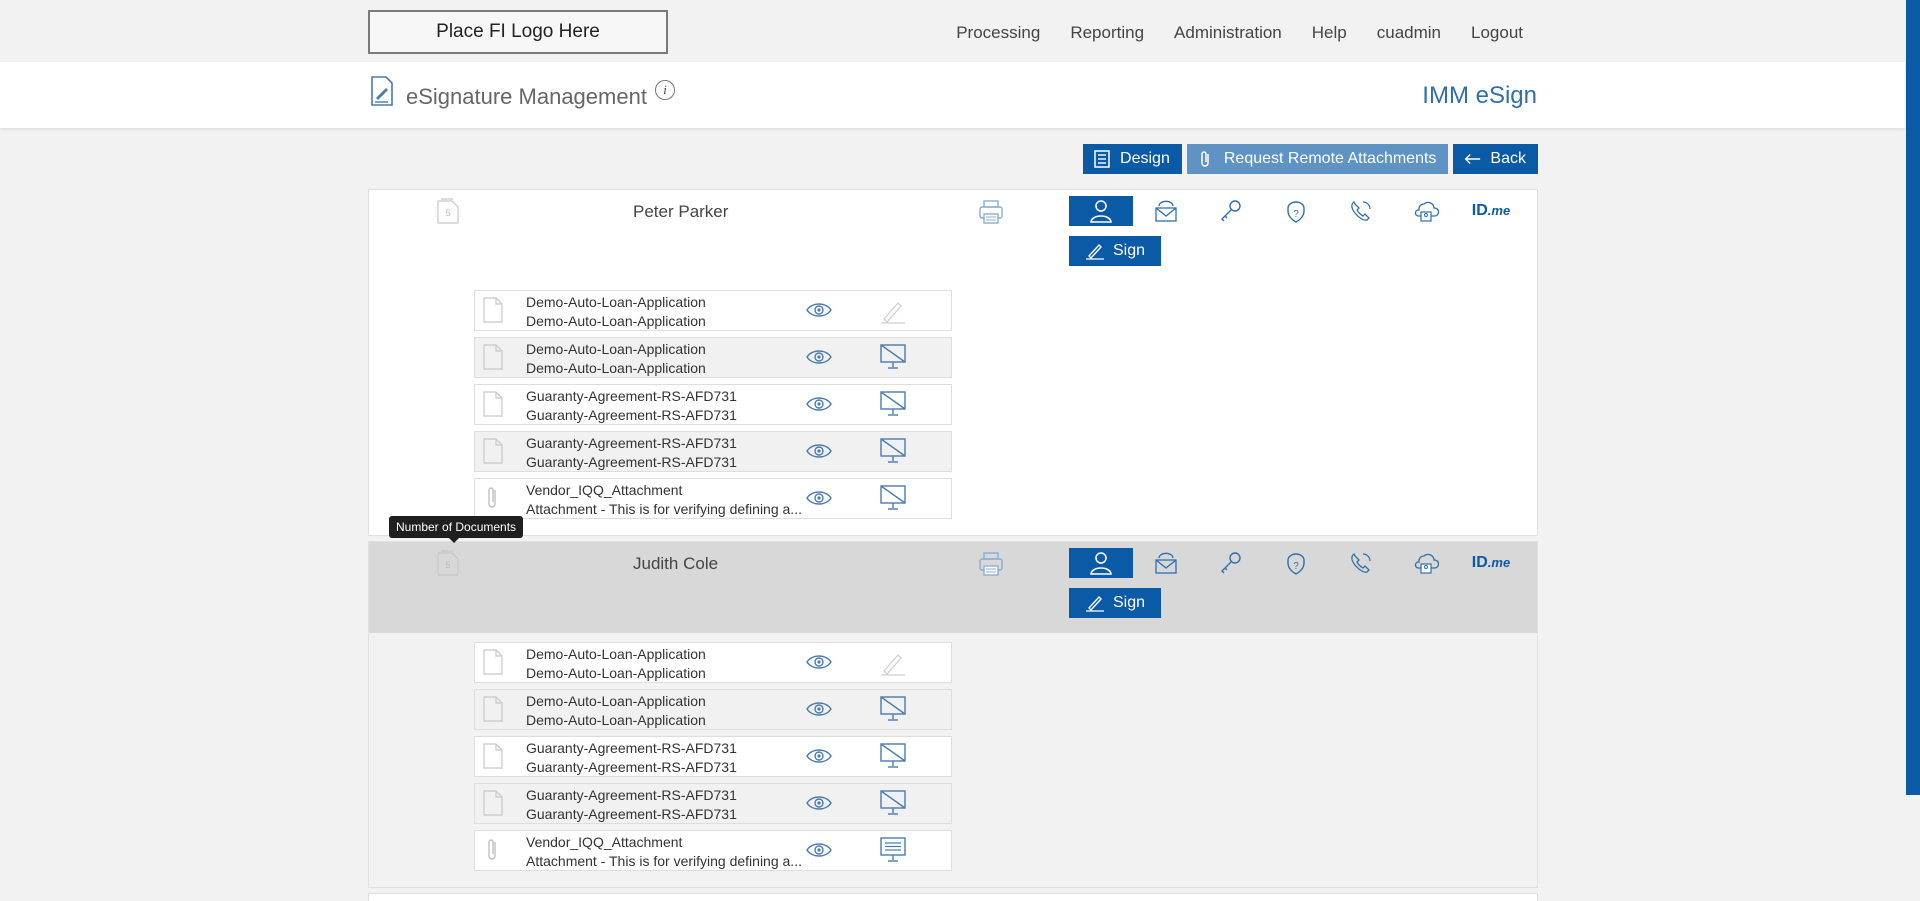  I want to click on paperclip-icon, so click(493, 850).